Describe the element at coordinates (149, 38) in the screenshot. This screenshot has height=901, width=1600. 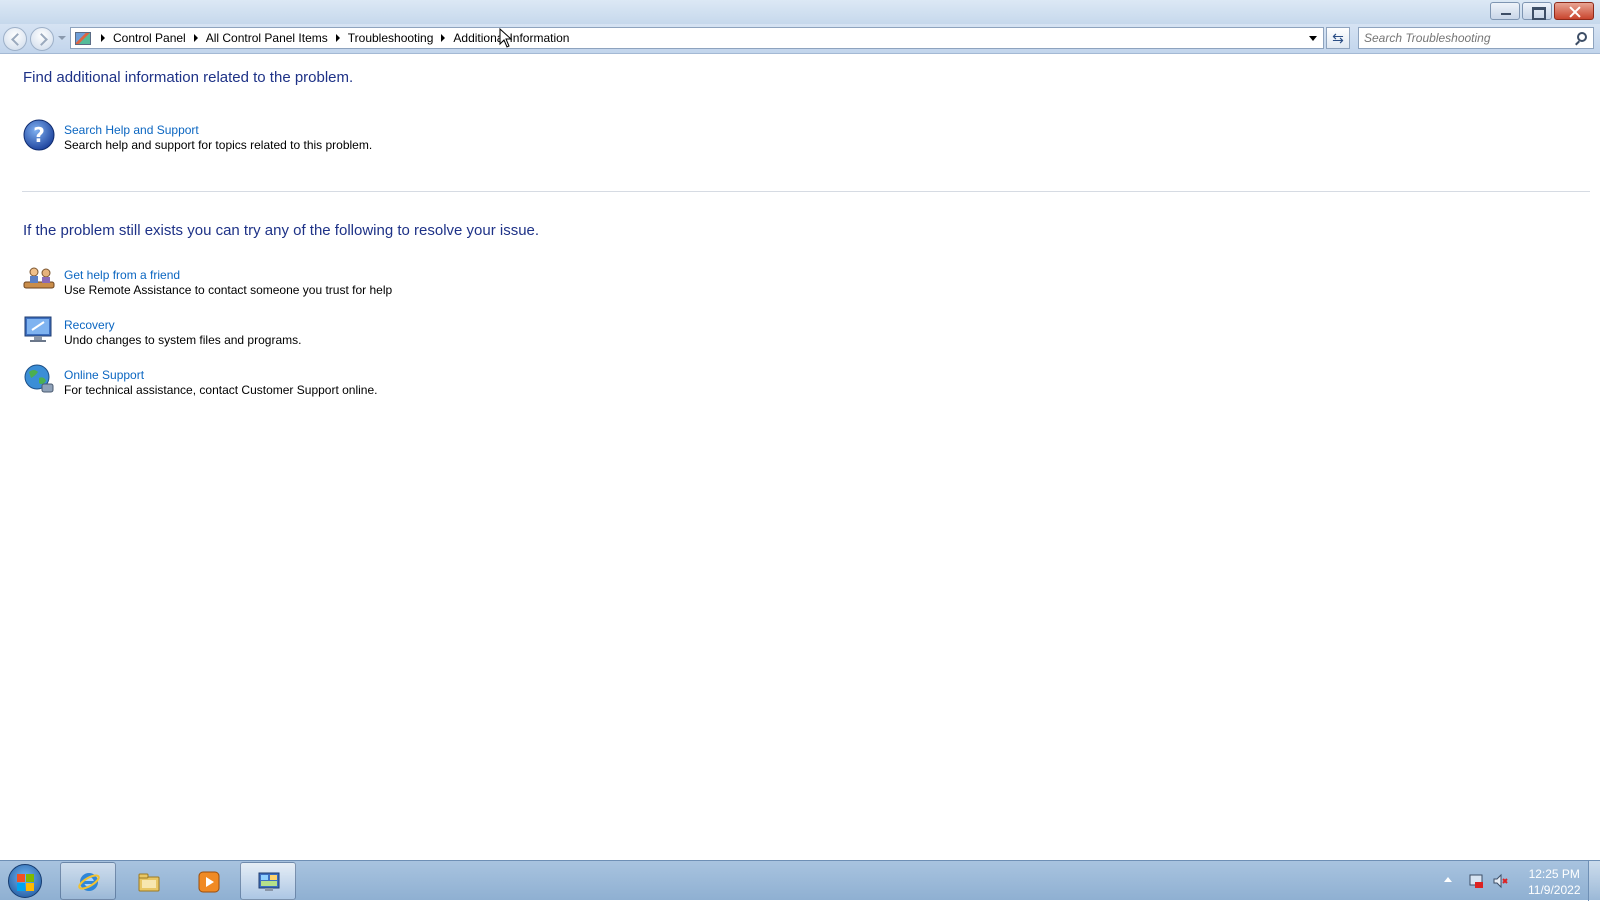
I see `breadcrumb-control-panel: Control Panel` at that location.